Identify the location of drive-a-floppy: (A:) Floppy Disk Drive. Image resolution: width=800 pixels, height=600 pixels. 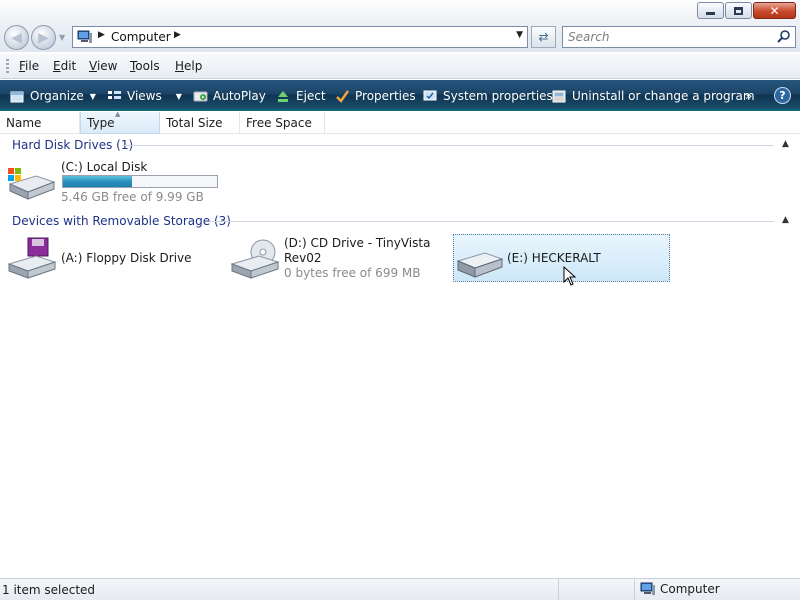
(111, 259).